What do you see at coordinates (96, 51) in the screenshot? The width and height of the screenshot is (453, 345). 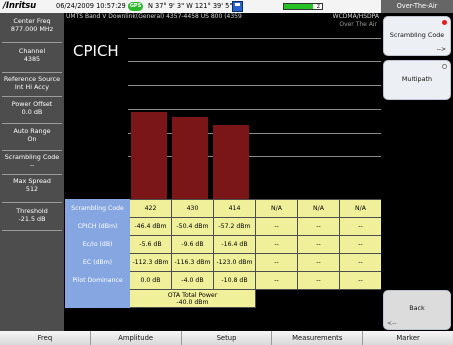 I see `page-title: CPICH` at bounding box center [96, 51].